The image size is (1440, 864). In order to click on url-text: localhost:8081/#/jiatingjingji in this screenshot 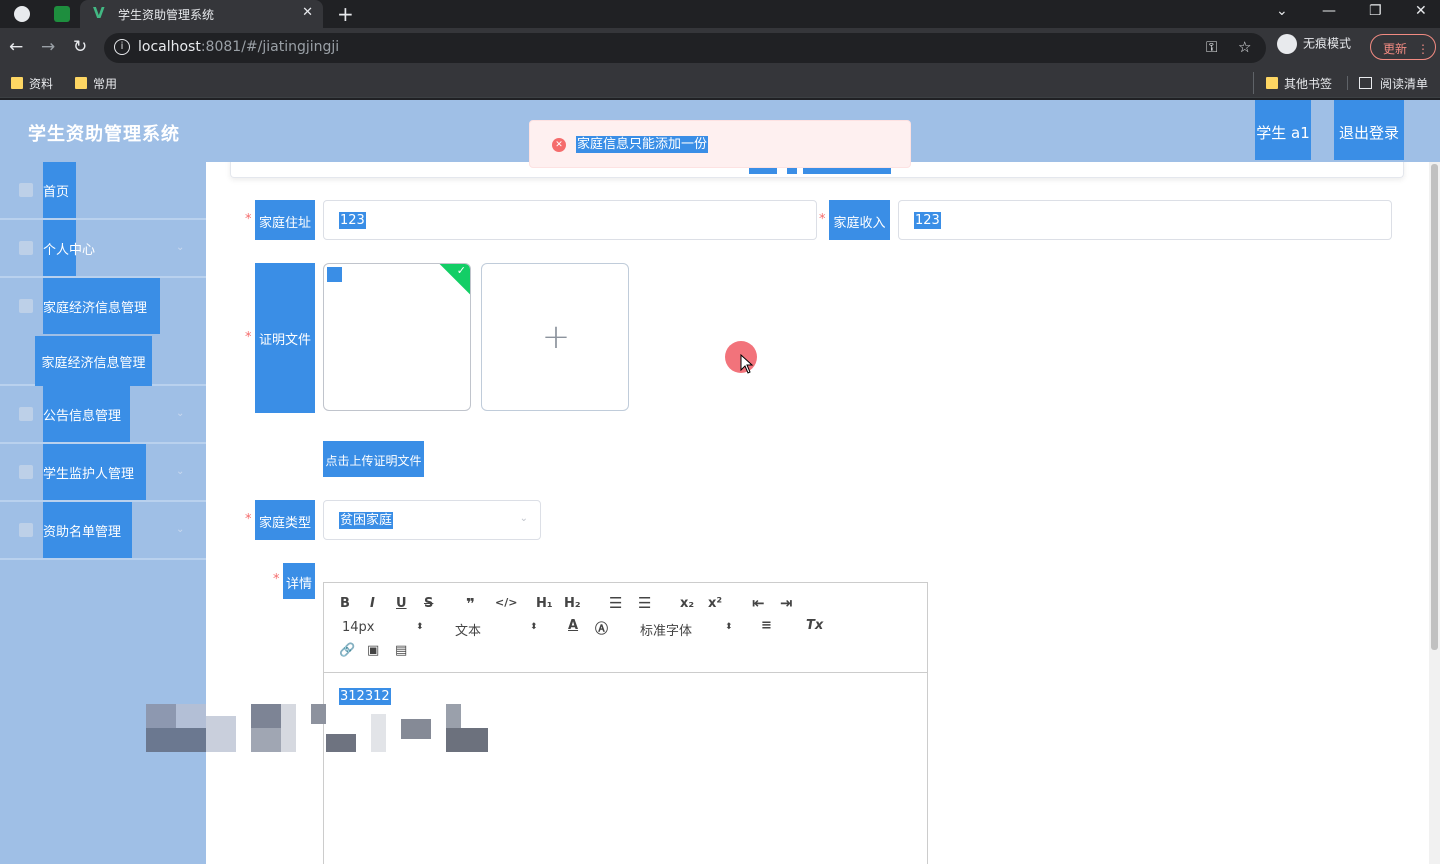, I will do `click(238, 47)`.